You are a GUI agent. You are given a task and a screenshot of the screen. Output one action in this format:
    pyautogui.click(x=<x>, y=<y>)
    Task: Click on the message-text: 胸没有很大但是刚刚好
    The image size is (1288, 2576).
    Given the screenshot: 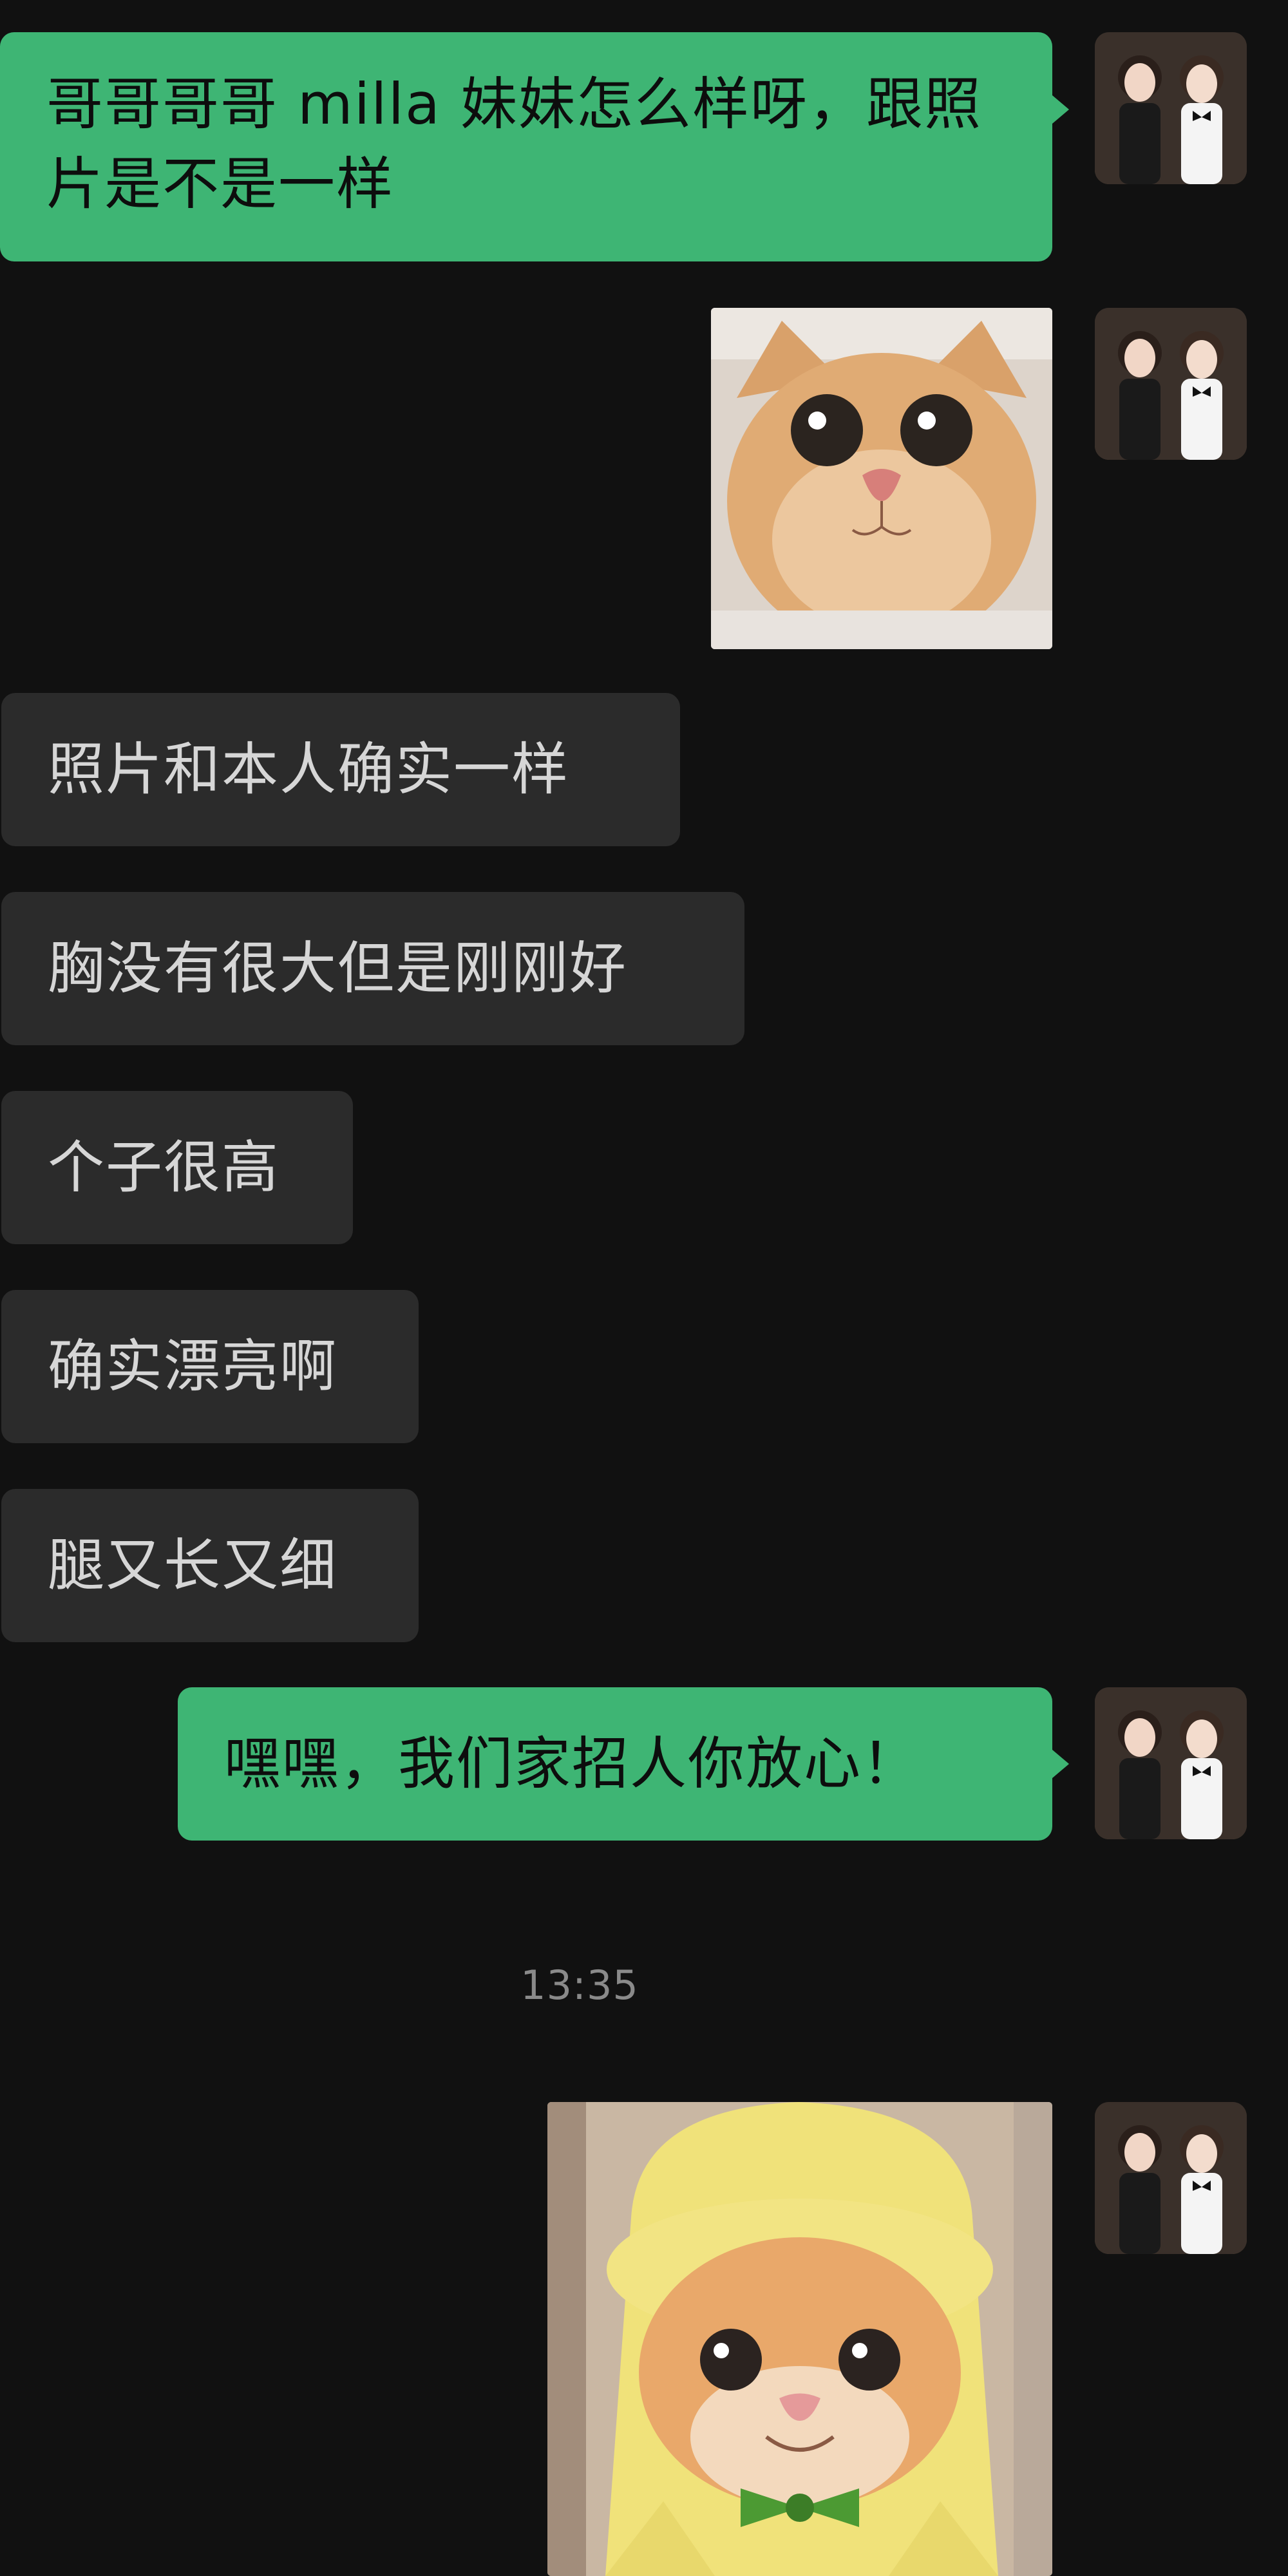 What is the action you would take?
    pyautogui.click(x=338, y=968)
    